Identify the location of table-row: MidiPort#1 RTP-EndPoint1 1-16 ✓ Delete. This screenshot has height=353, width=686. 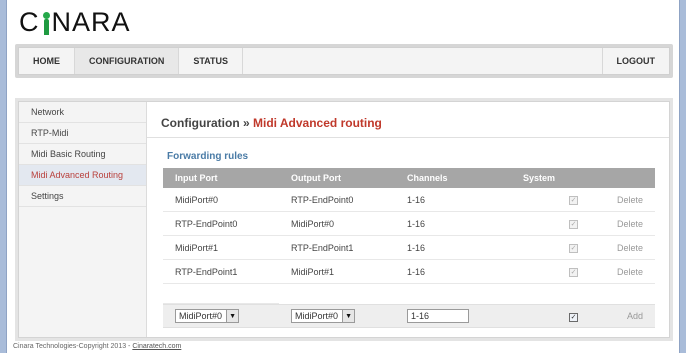
(409, 248).